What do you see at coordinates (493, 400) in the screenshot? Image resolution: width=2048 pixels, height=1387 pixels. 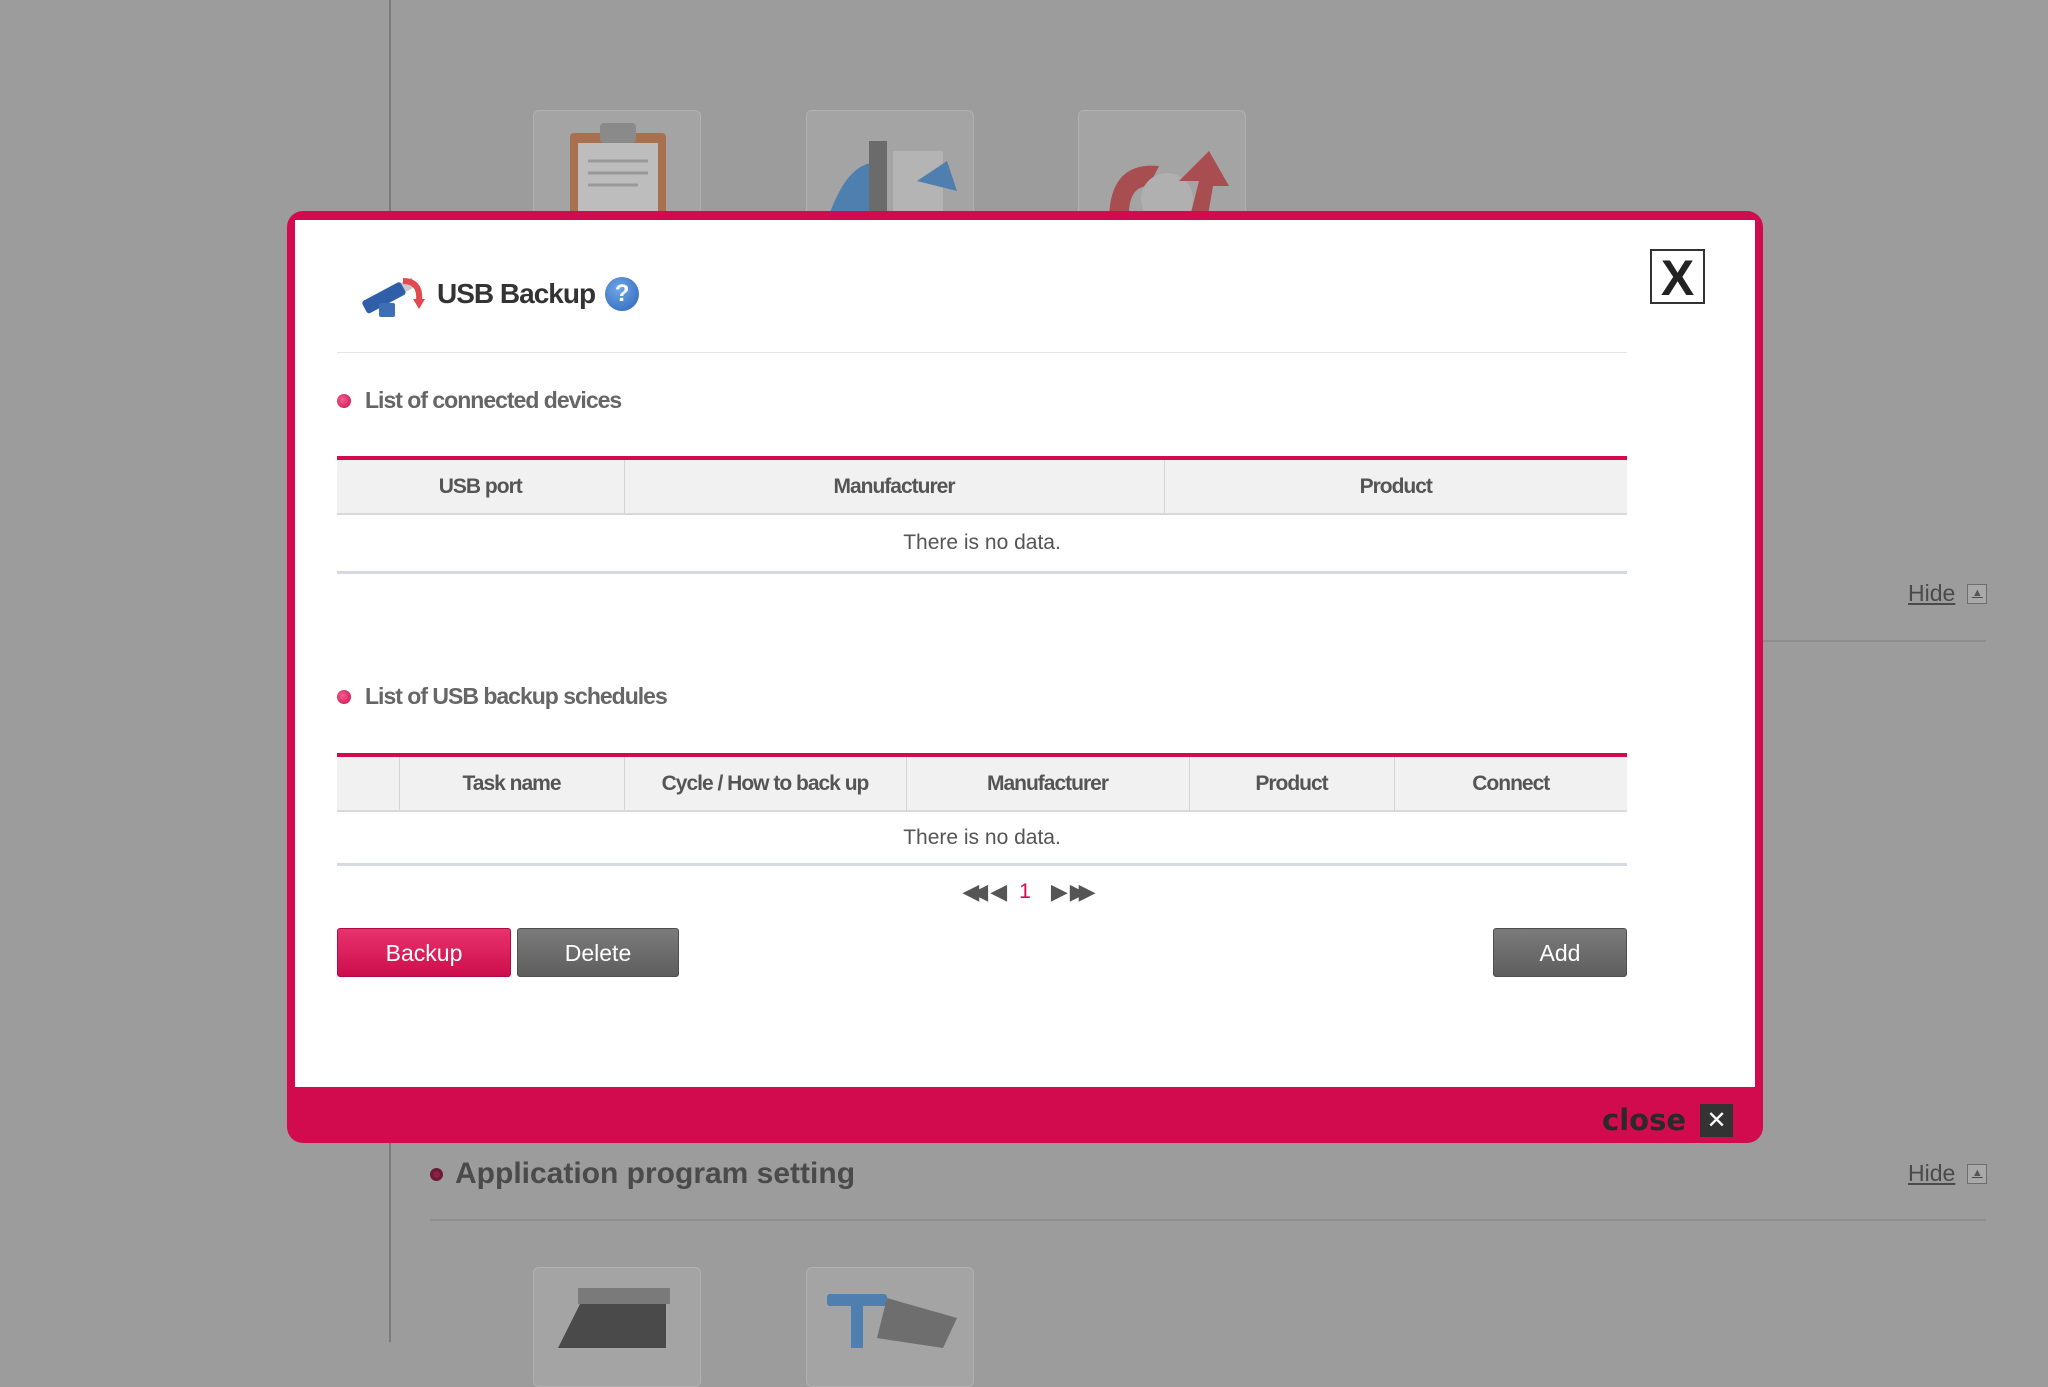 I see `devices-section-label: List of connected devices` at bounding box center [493, 400].